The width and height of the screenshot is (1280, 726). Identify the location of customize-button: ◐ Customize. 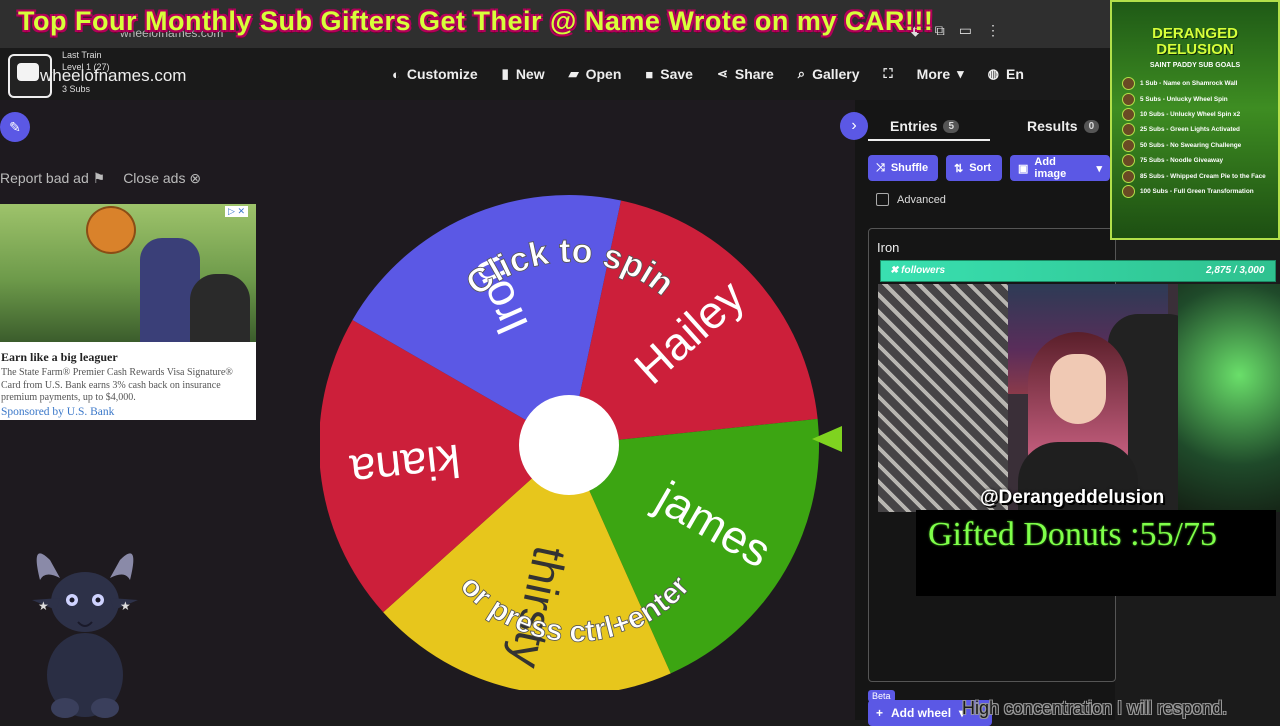
(435, 74).